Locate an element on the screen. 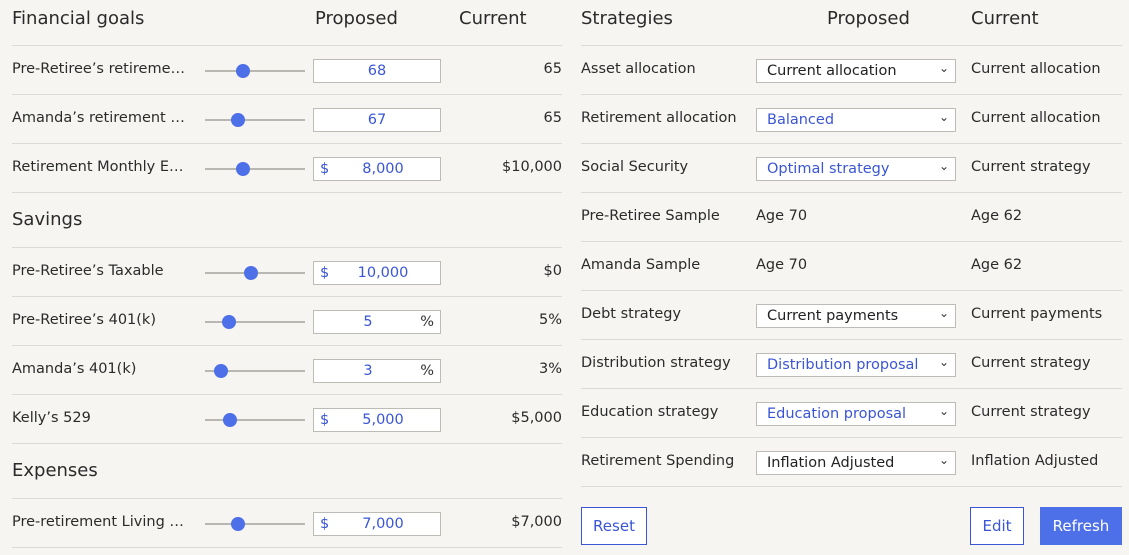  proposed-value-input: $8,000 is located at coordinates (377, 169).